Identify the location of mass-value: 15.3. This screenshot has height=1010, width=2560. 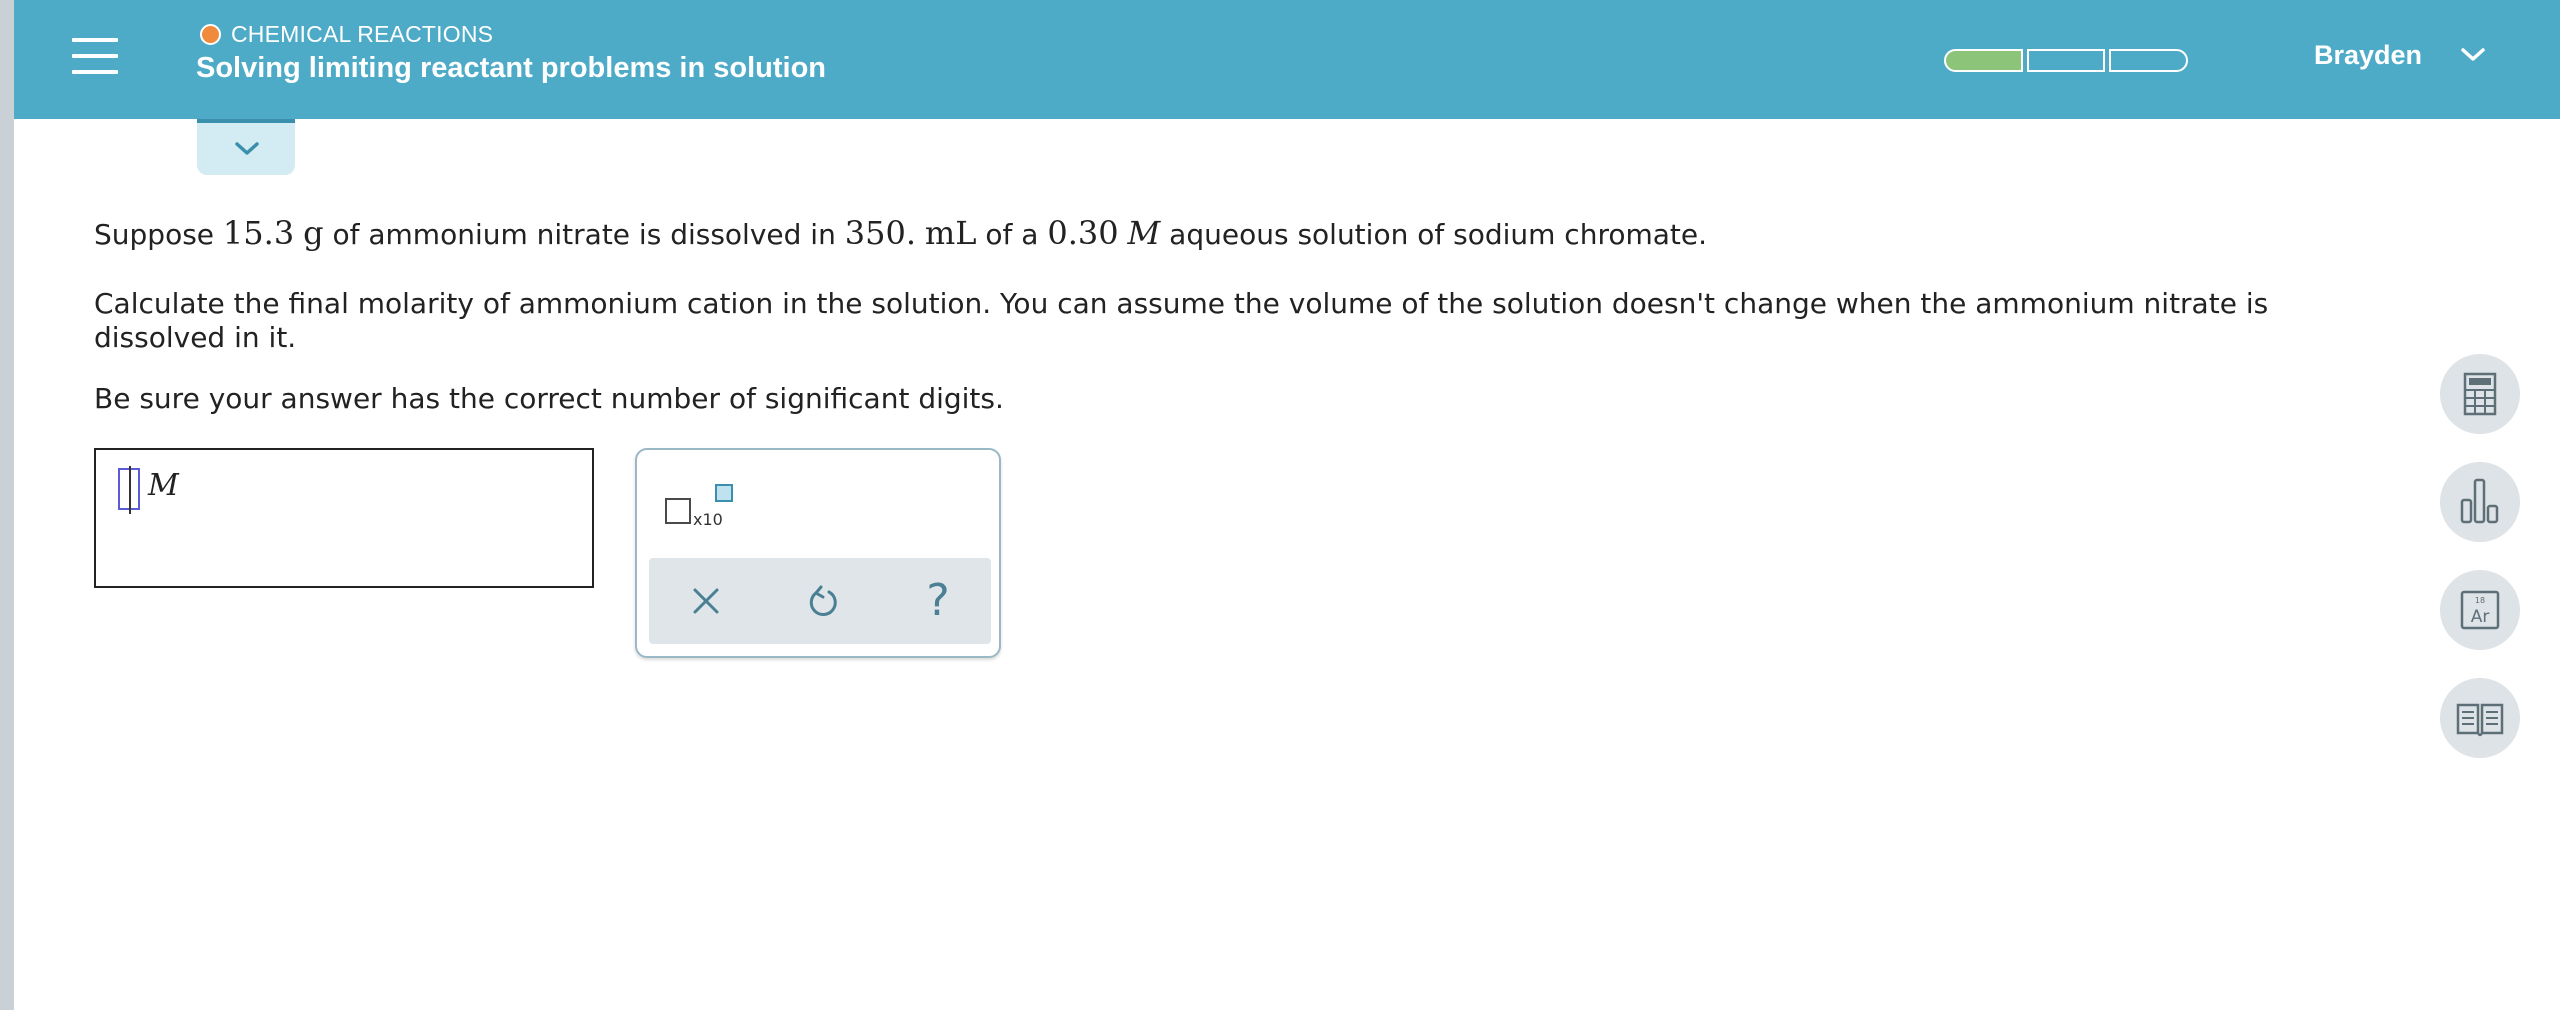
(258, 233).